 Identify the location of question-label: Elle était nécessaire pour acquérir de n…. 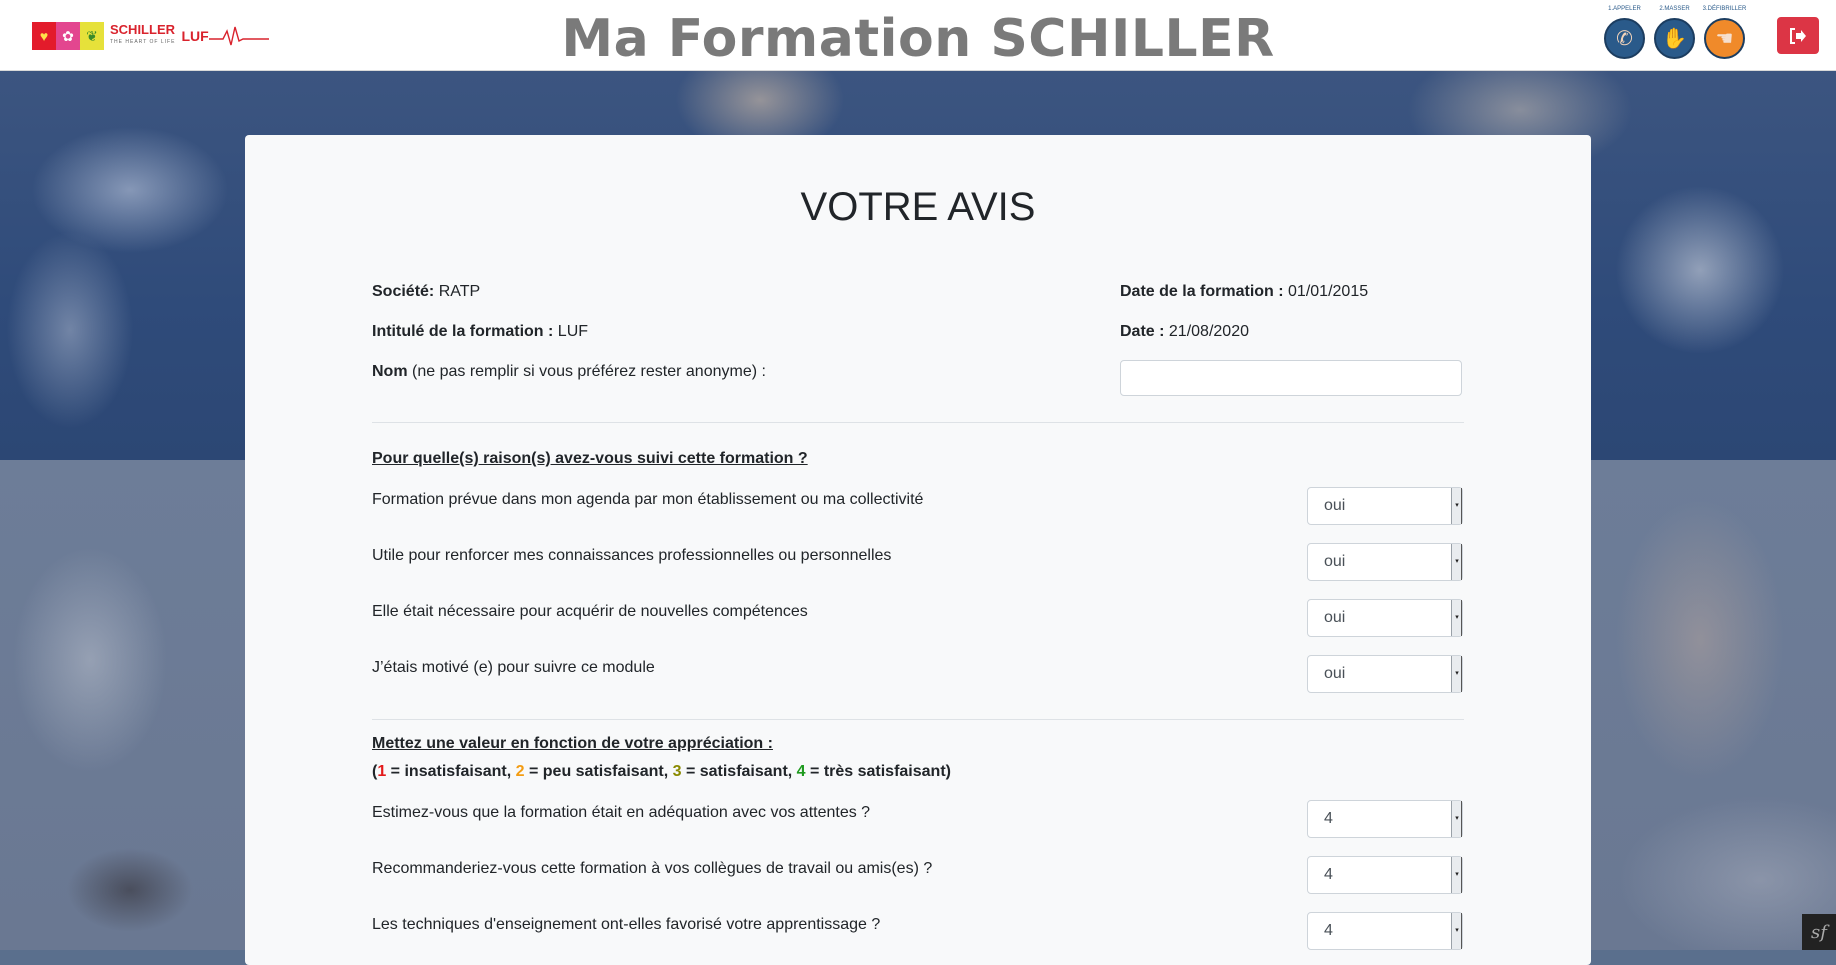
(590, 611).